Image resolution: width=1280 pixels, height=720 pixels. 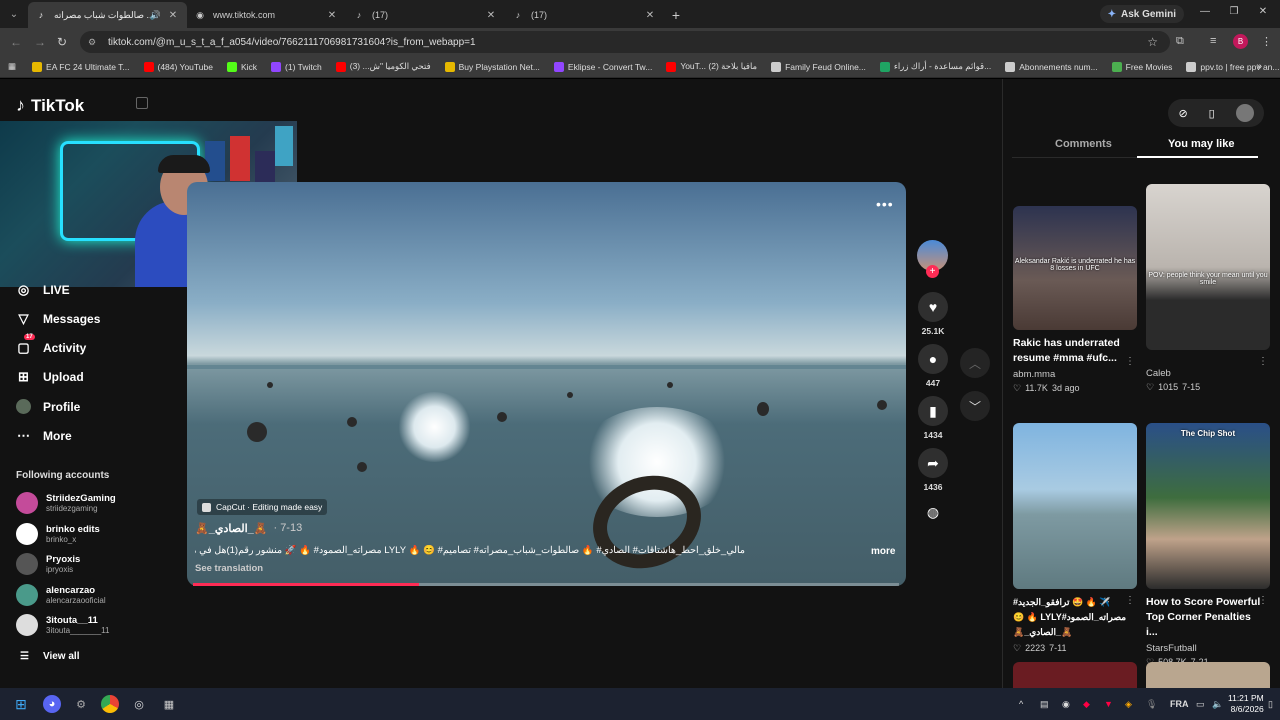 What do you see at coordinates (49, 656) in the screenshot?
I see `view-all-button: ☰ View all` at bounding box center [49, 656].